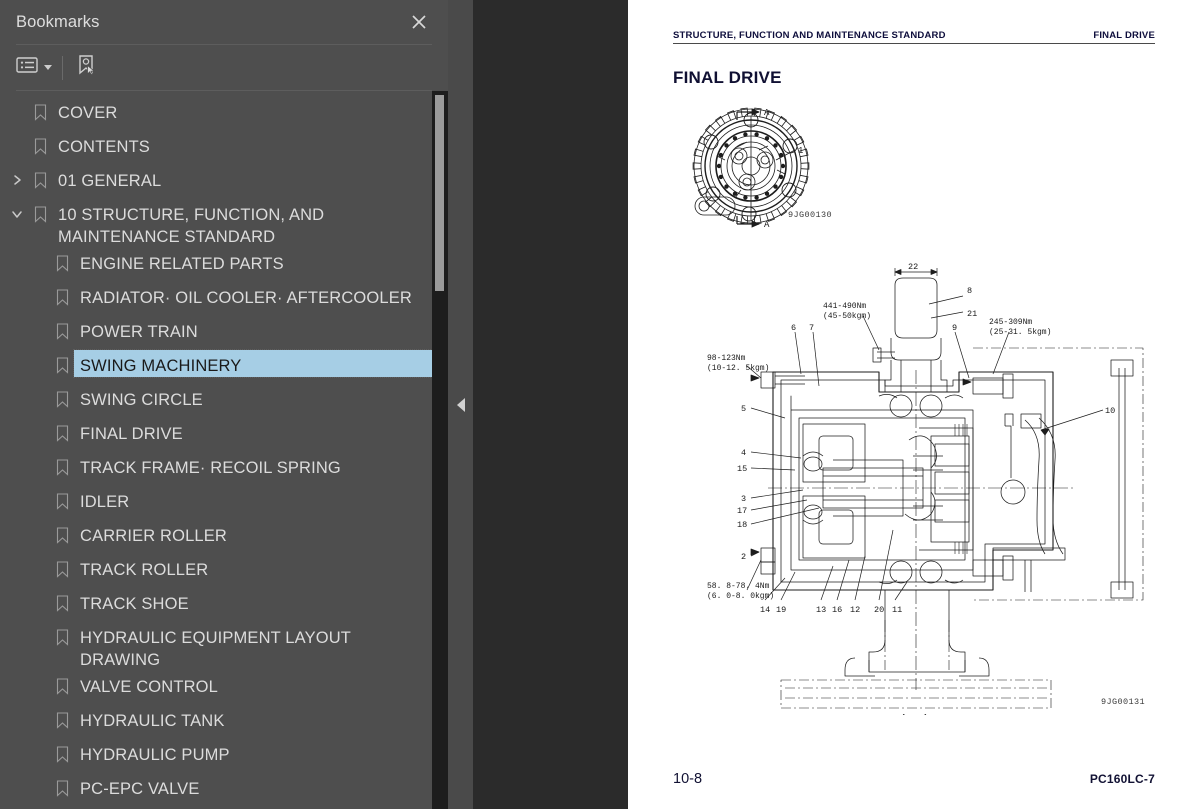 The height and width of the screenshot is (809, 1200). I want to click on bookmark-item-engine-related-parts: ENGINE RELATED PARTS, so click(224, 265).